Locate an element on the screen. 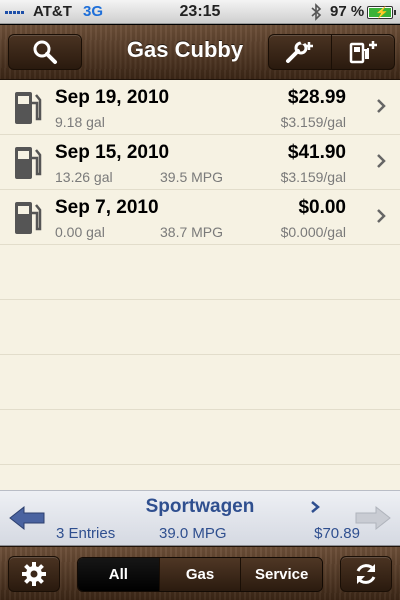 Image resolution: width=400 pixels, height=600 pixels. search-icon is located at coordinates (45, 52).